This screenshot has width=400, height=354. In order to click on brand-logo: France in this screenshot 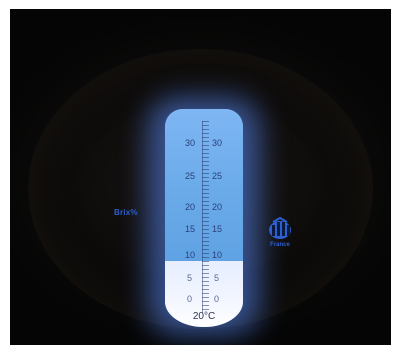, I will do `click(280, 236)`.